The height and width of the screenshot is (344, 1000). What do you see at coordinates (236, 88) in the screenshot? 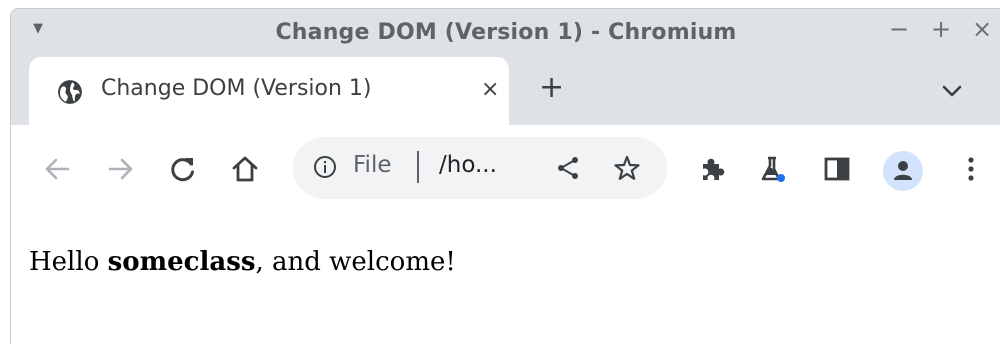
I see `tab-title: Change DOM (Version 1)` at bounding box center [236, 88].